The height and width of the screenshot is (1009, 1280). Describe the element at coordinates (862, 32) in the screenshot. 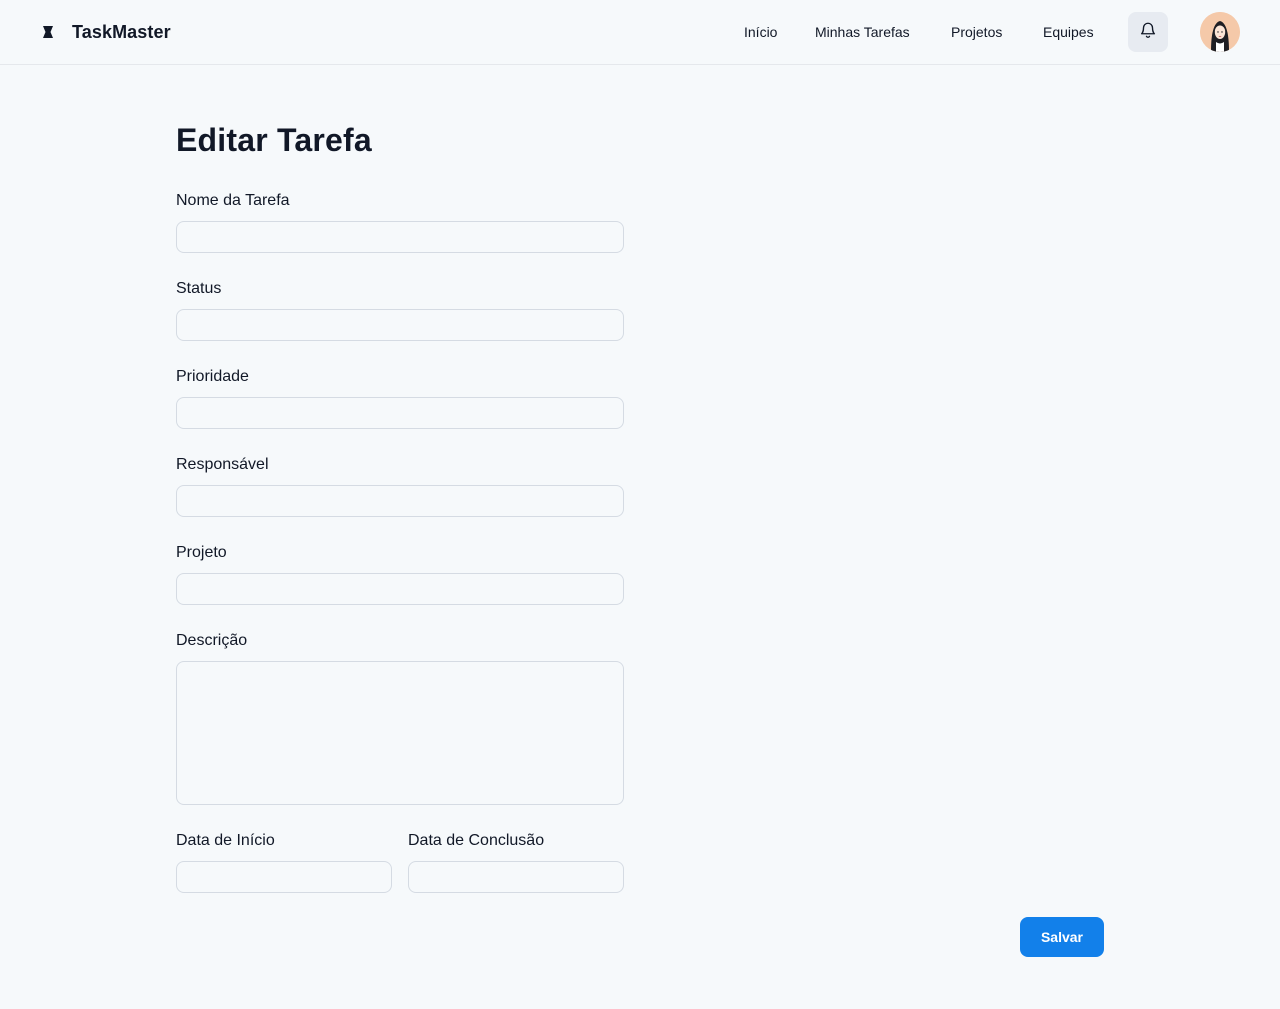

I see `nav-link-minhas-tarefas: Minhas Tarefas` at that location.